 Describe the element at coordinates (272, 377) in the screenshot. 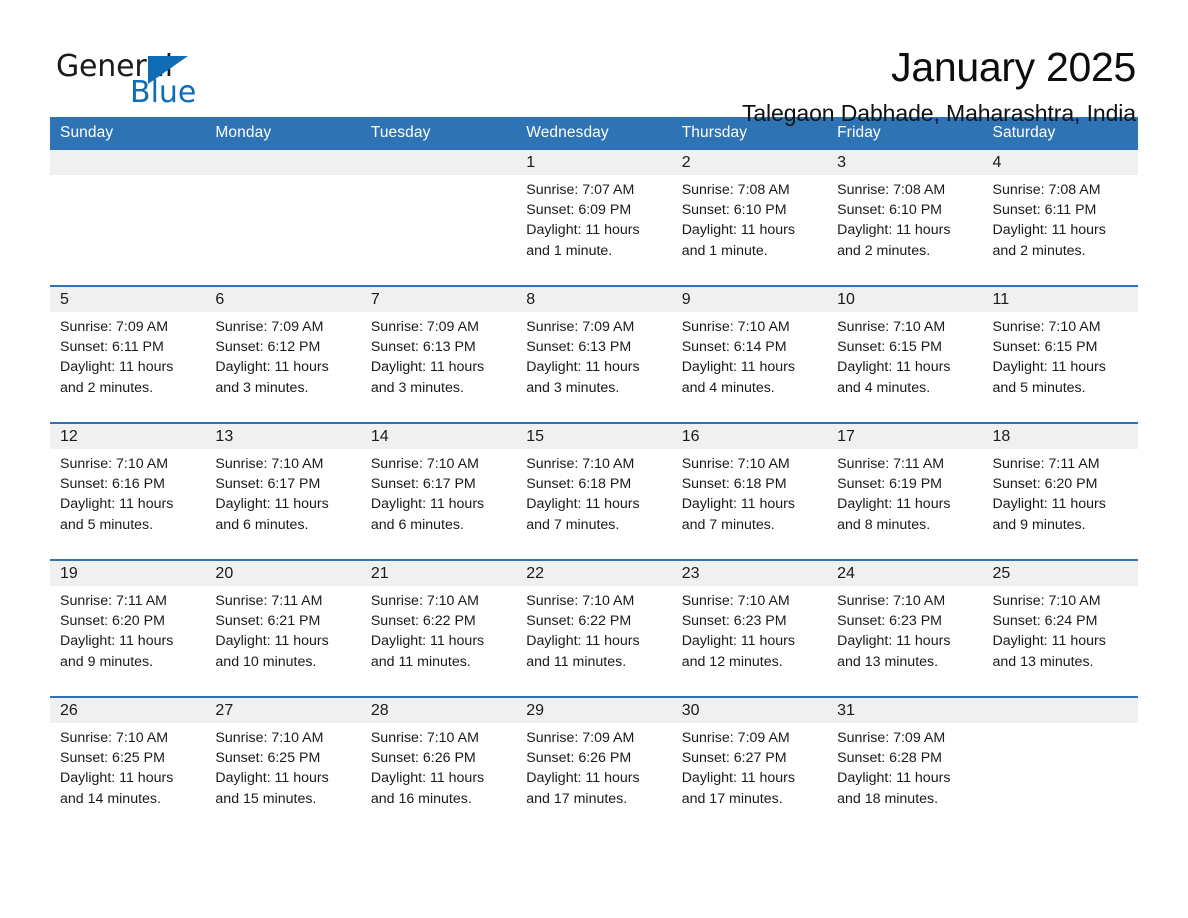

I see `daylight-text: Daylight: 11 hours and 3 minutes.` at that location.